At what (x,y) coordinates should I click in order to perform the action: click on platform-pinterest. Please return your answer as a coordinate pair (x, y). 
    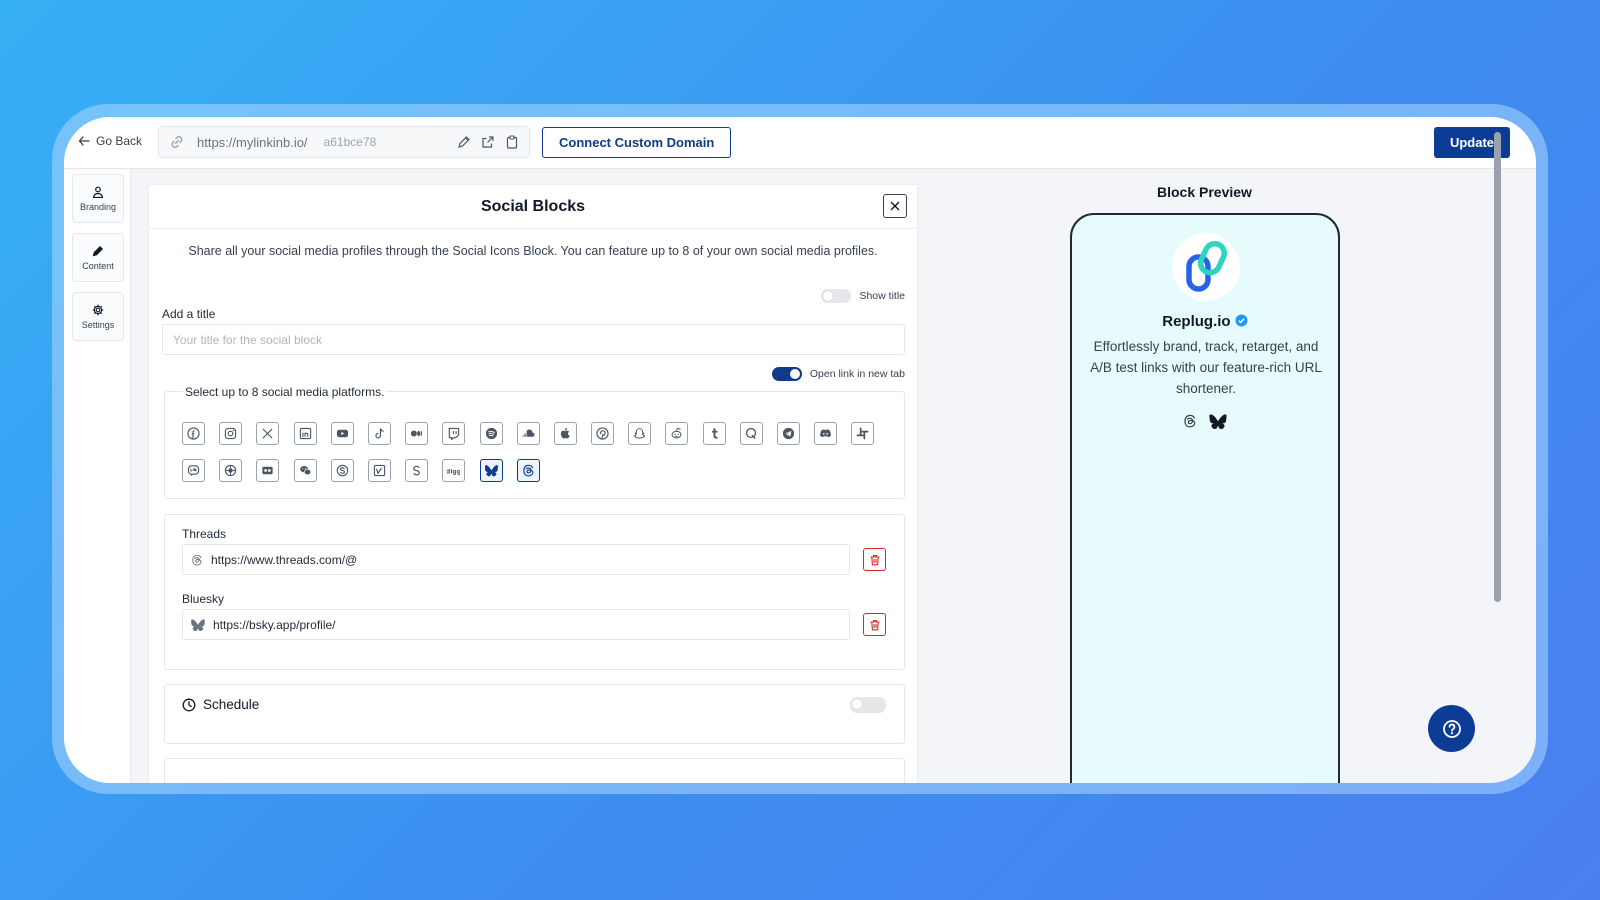
    Looking at the image, I should click on (603, 433).